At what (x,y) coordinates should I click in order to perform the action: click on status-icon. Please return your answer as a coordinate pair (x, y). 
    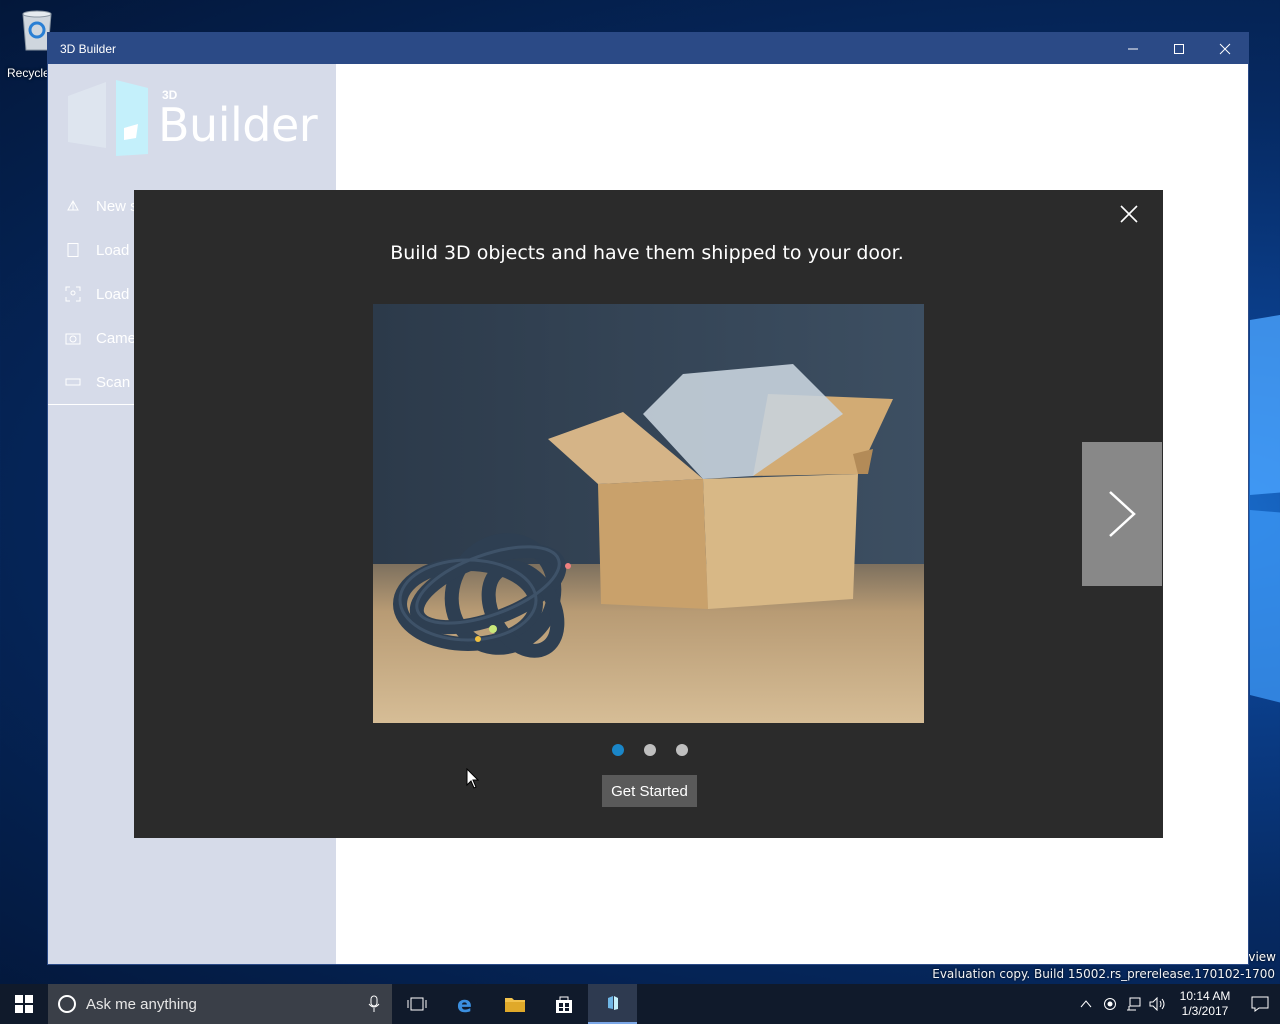
    Looking at the image, I should click on (1110, 1004).